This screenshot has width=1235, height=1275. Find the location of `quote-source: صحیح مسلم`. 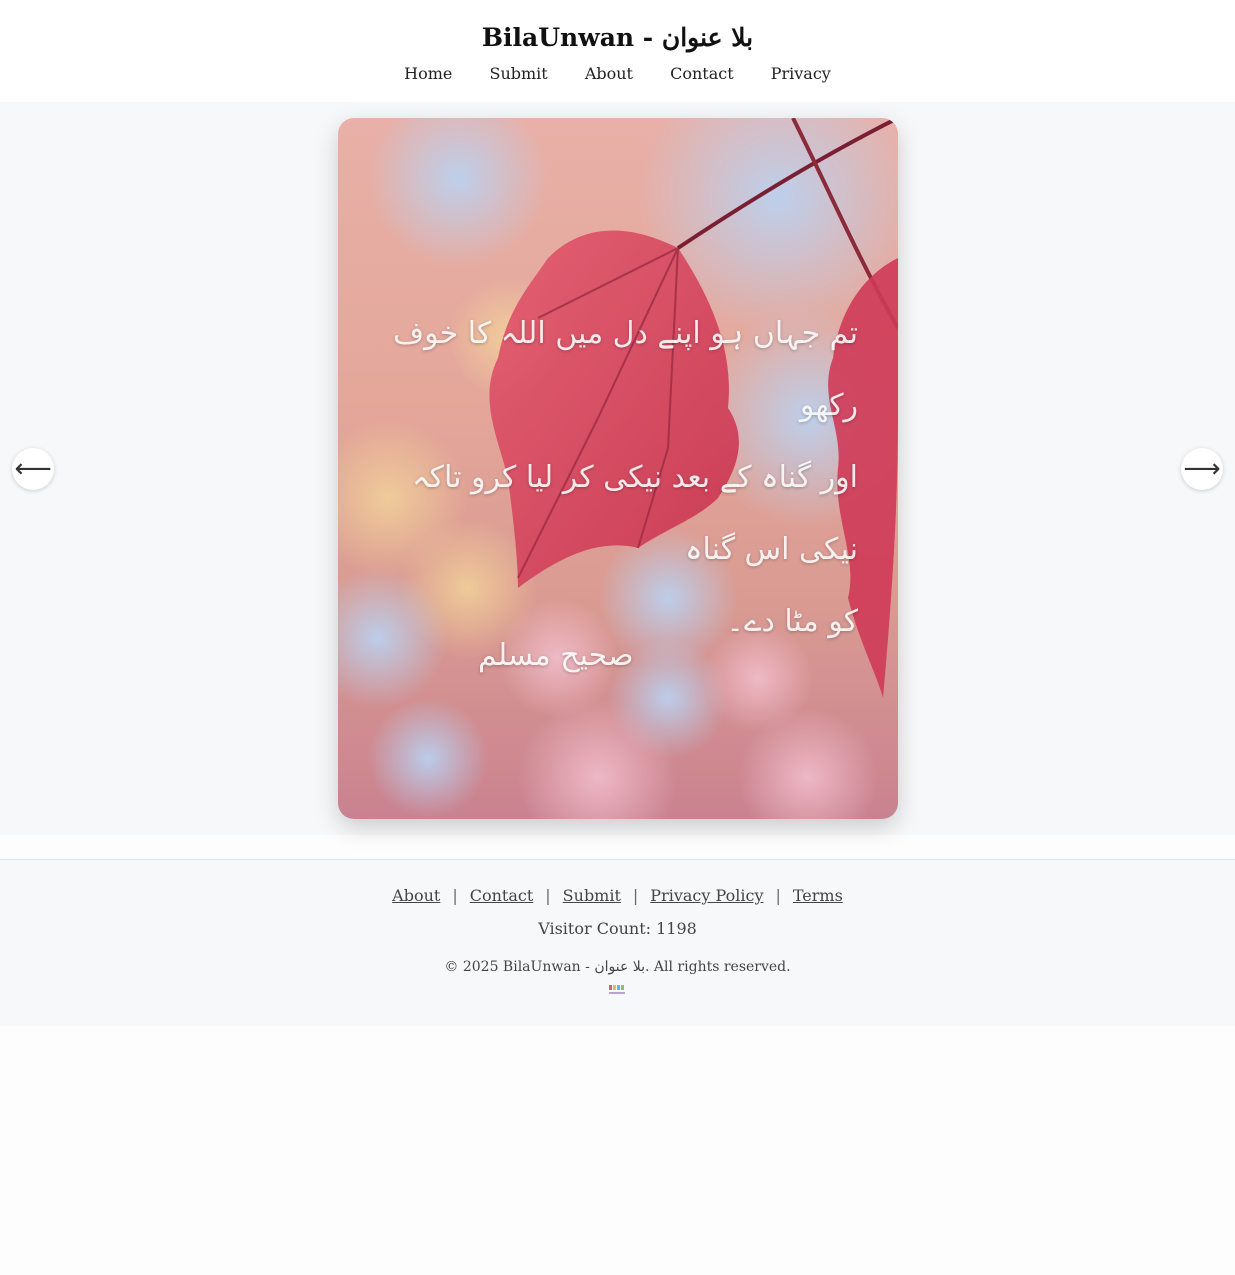

quote-source: صحیح مسلم is located at coordinates (556, 655).